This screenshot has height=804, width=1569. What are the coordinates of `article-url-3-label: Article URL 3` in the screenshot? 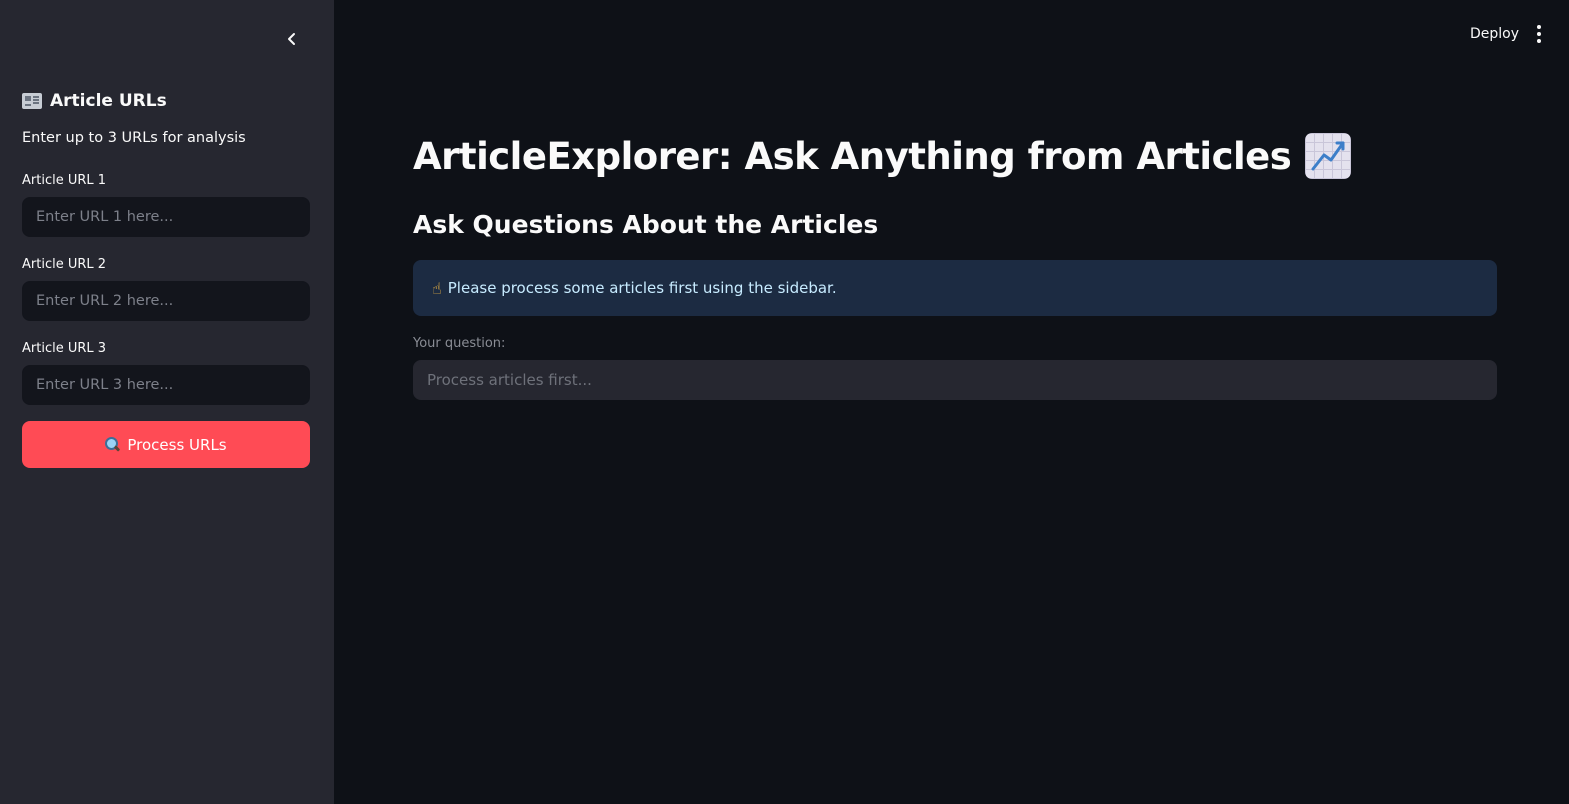 It's located at (64, 348).